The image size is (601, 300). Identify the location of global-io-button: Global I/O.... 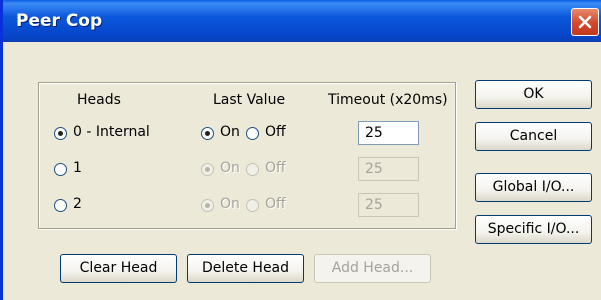
(533, 187).